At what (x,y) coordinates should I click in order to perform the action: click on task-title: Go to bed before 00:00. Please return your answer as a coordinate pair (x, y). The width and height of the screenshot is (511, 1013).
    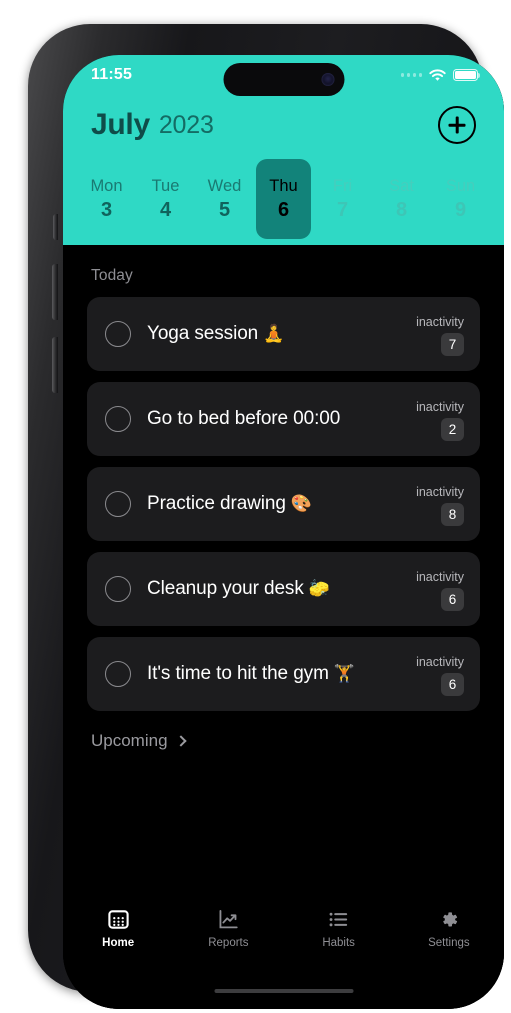
    Looking at the image, I should click on (246, 419).